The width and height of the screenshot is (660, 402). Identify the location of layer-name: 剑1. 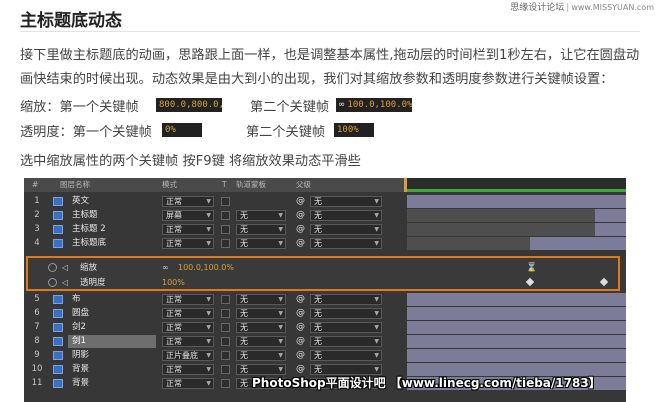
(112, 341).